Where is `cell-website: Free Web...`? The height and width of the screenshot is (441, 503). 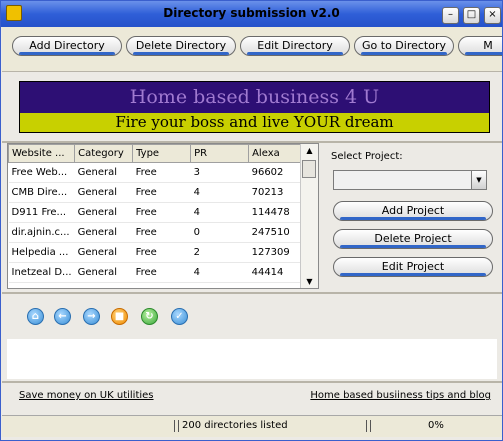
cell-website: Free Web... is located at coordinates (41, 172).